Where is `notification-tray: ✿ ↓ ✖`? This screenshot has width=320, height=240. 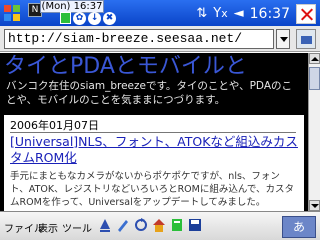 notification-tray: ✿ ↓ ✖ is located at coordinates (88, 18).